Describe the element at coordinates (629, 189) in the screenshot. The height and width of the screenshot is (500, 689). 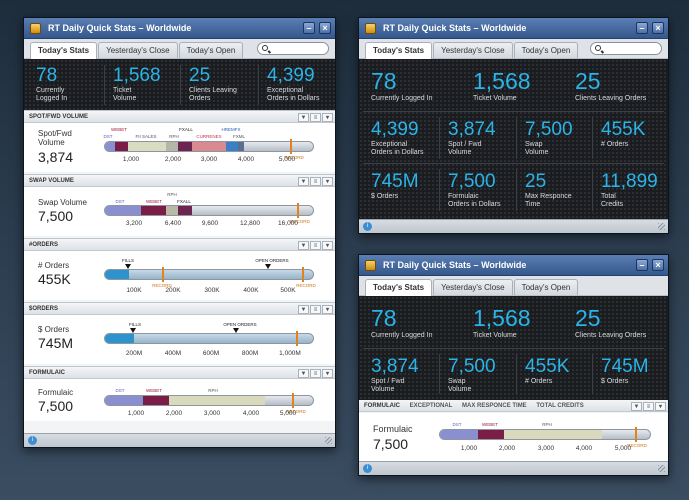
I see `kpi-total-credits: 11,899 Total Credits` at that location.